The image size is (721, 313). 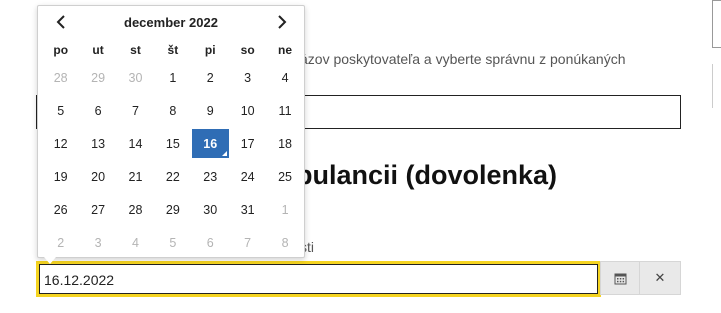 I want to click on section-heading: bulancii (dovolenka), so click(x=427, y=175).